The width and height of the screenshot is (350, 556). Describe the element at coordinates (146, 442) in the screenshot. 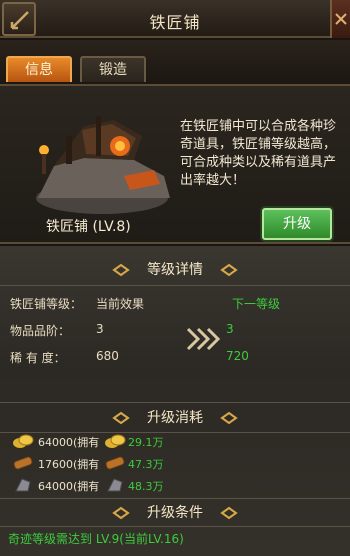

I see `gold-required: 29.1万` at that location.